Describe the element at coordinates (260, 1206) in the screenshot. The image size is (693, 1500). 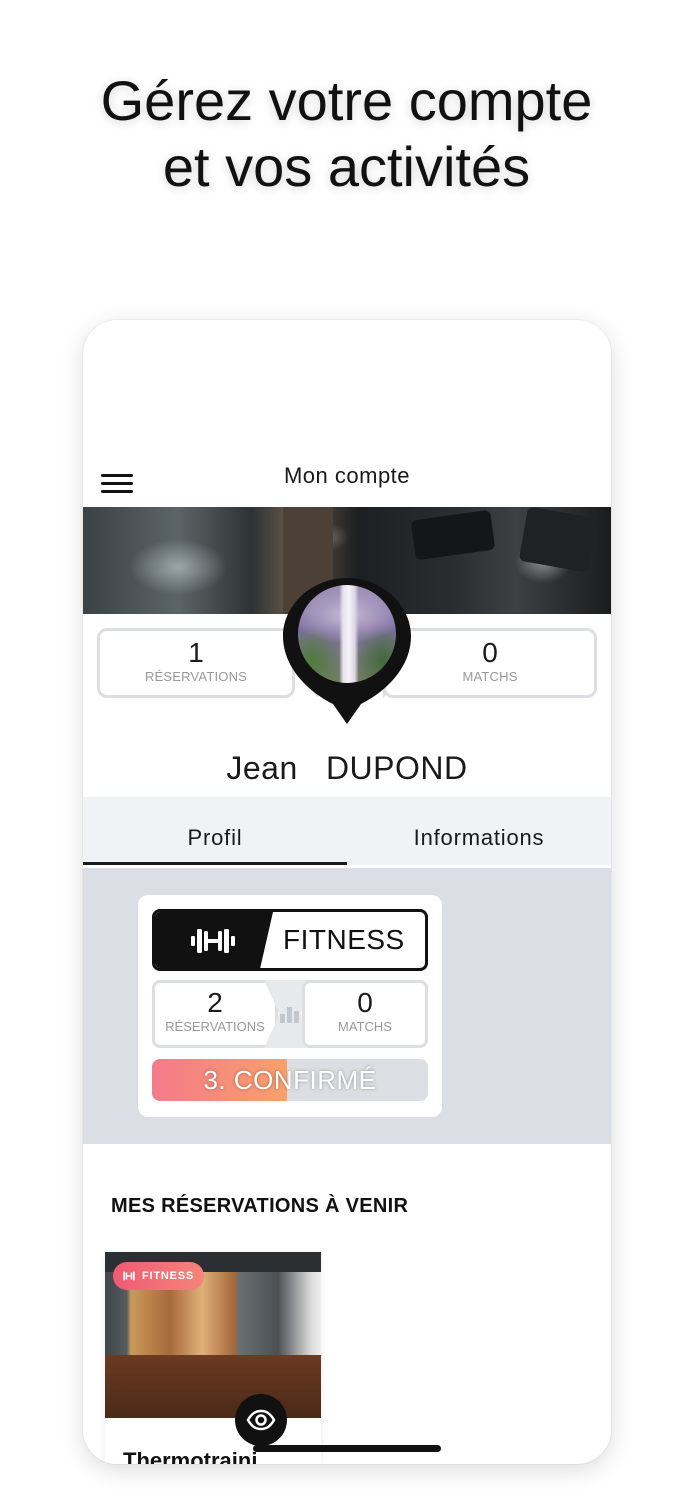
I see `upcoming-reservations-title: MES RÉSERVATIONS À VENIR` at that location.